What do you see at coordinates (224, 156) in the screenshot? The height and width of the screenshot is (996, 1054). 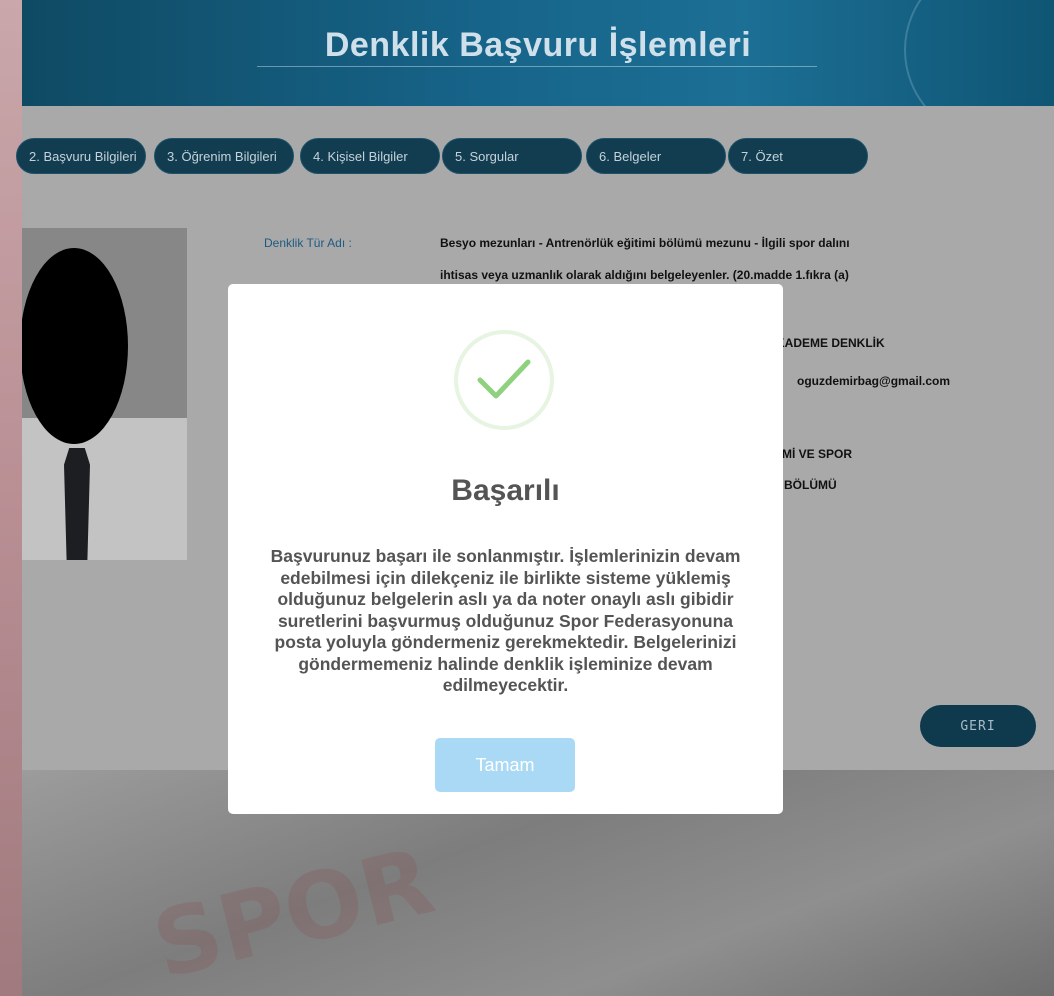 I see `tab-ogrenim-bilgileri: 3. Öğrenim Bilgileri` at bounding box center [224, 156].